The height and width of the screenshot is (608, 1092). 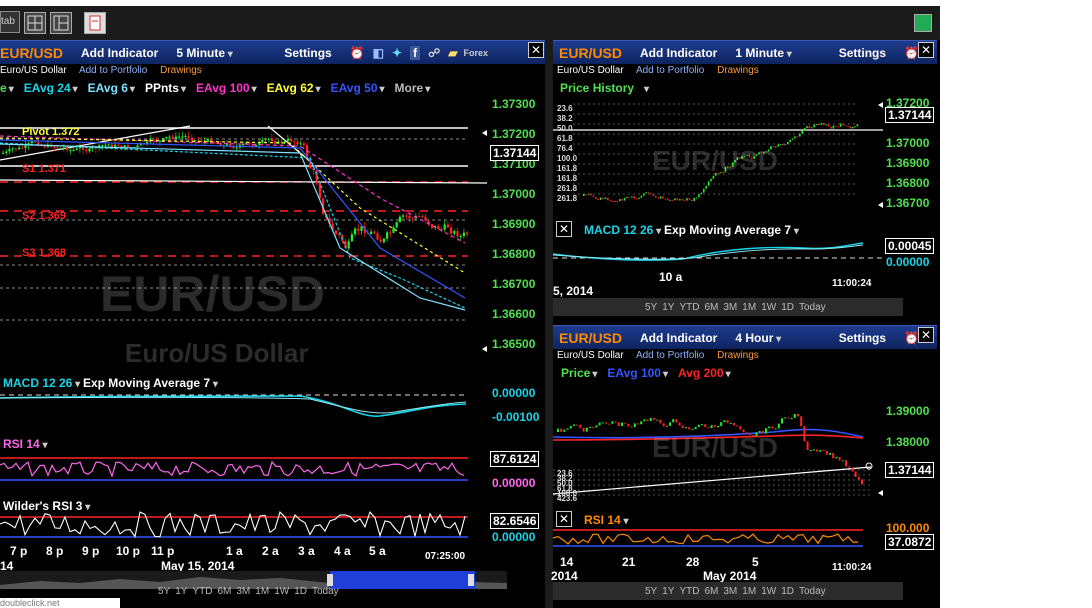 I want to click on left-rsi-chart, so click(x=235, y=461).